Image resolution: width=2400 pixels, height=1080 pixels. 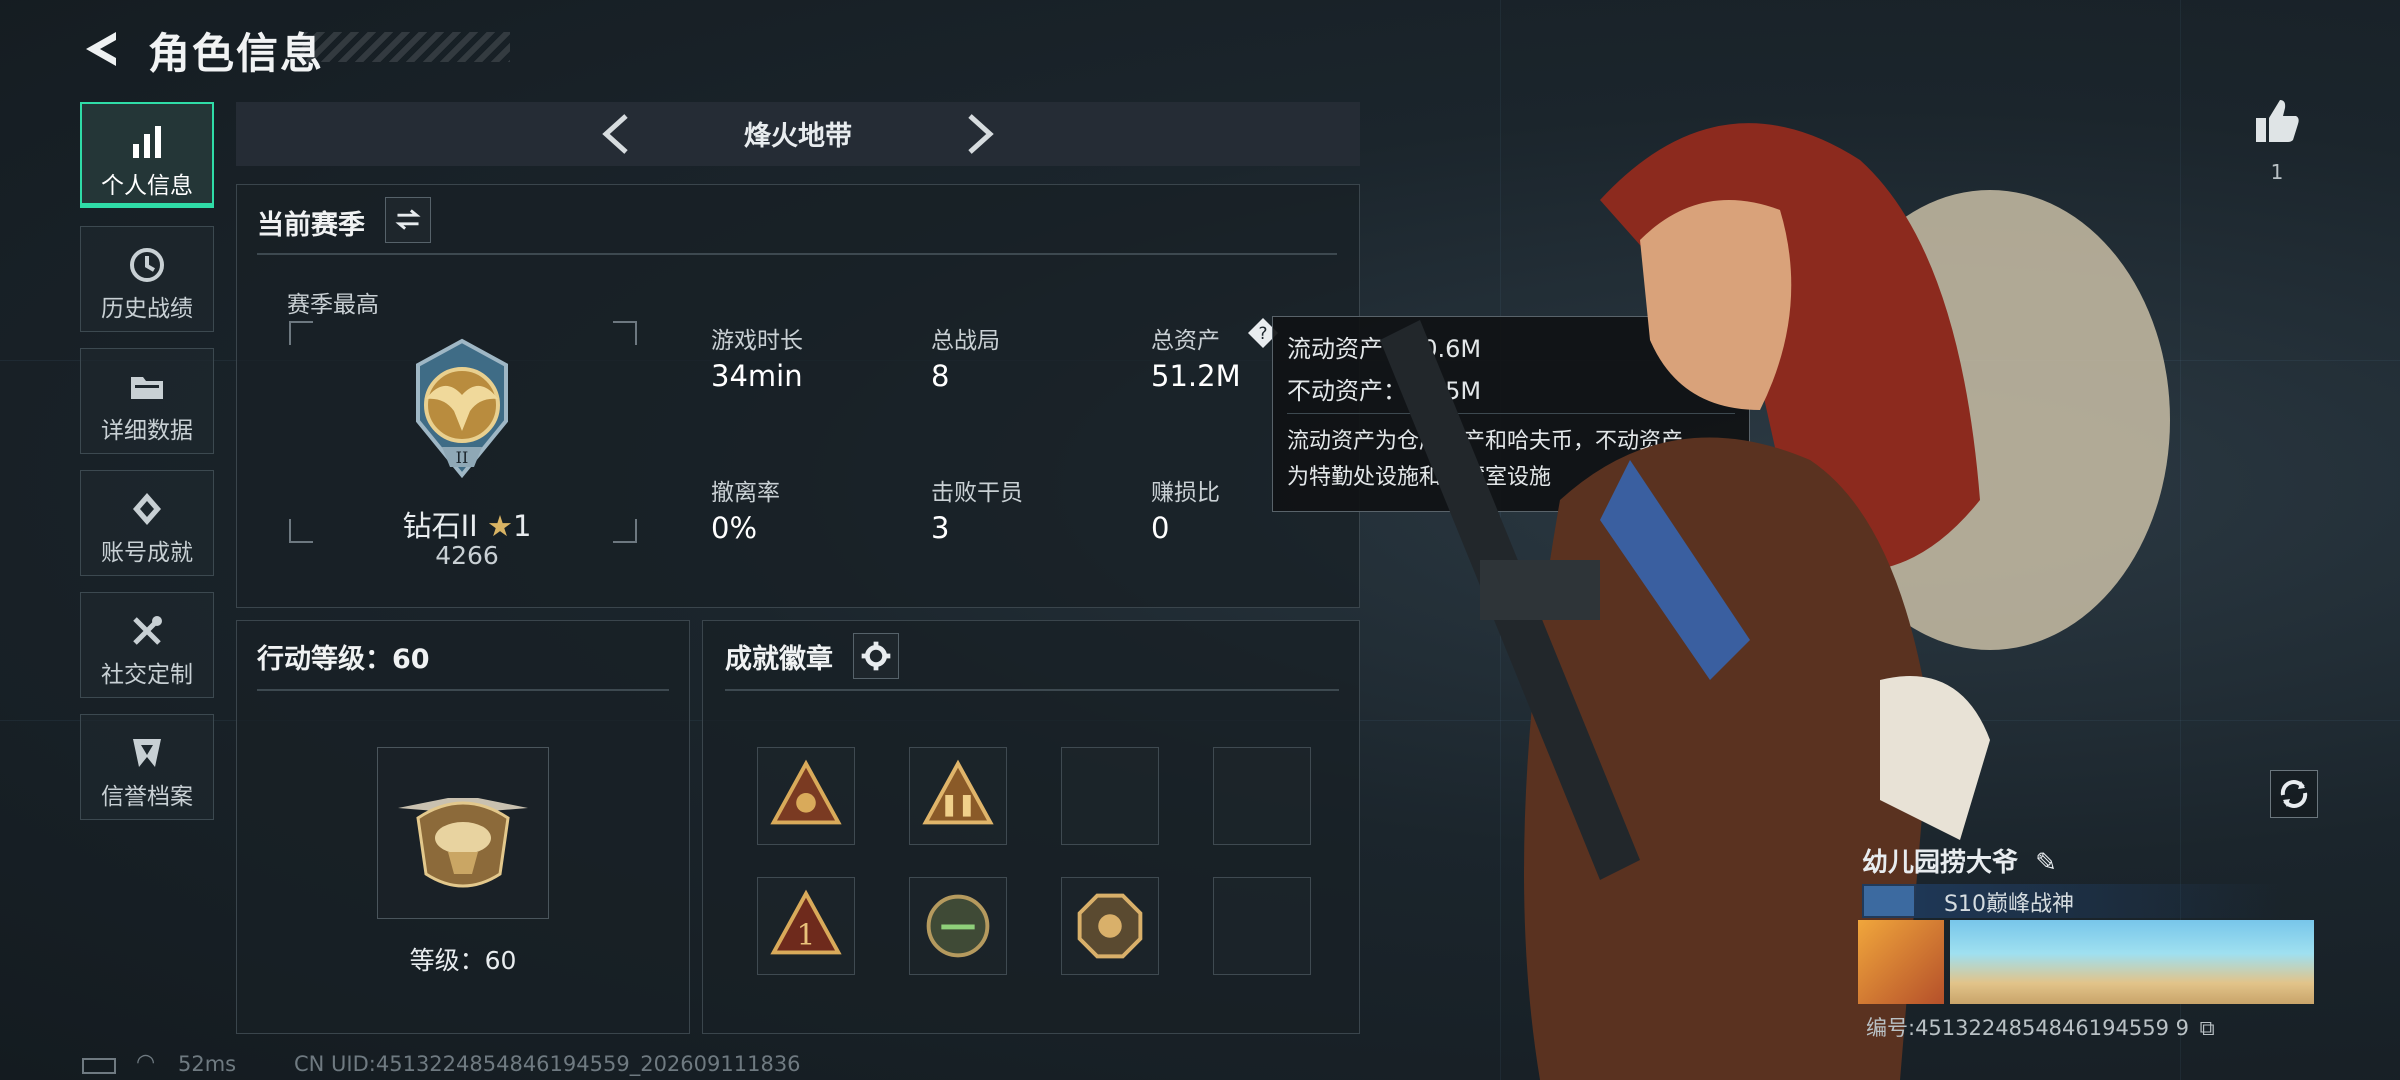 What do you see at coordinates (2277, 121) in the screenshot?
I see `thumbs-up-icon` at bounding box center [2277, 121].